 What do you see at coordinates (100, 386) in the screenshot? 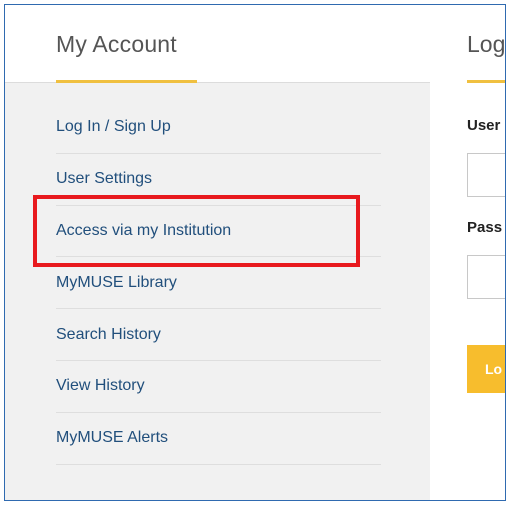
I see `menu-item-label: View History` at bounding box center [100, 386].